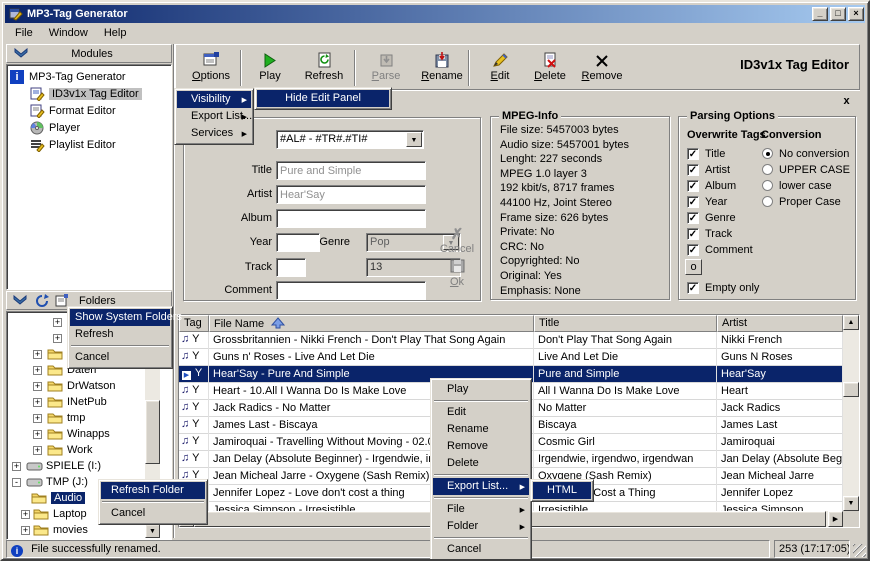 This screenshot has height=561, width=870. I want to click on menu-item-refresh-folder: Refresh Folder, so click(153, 490).